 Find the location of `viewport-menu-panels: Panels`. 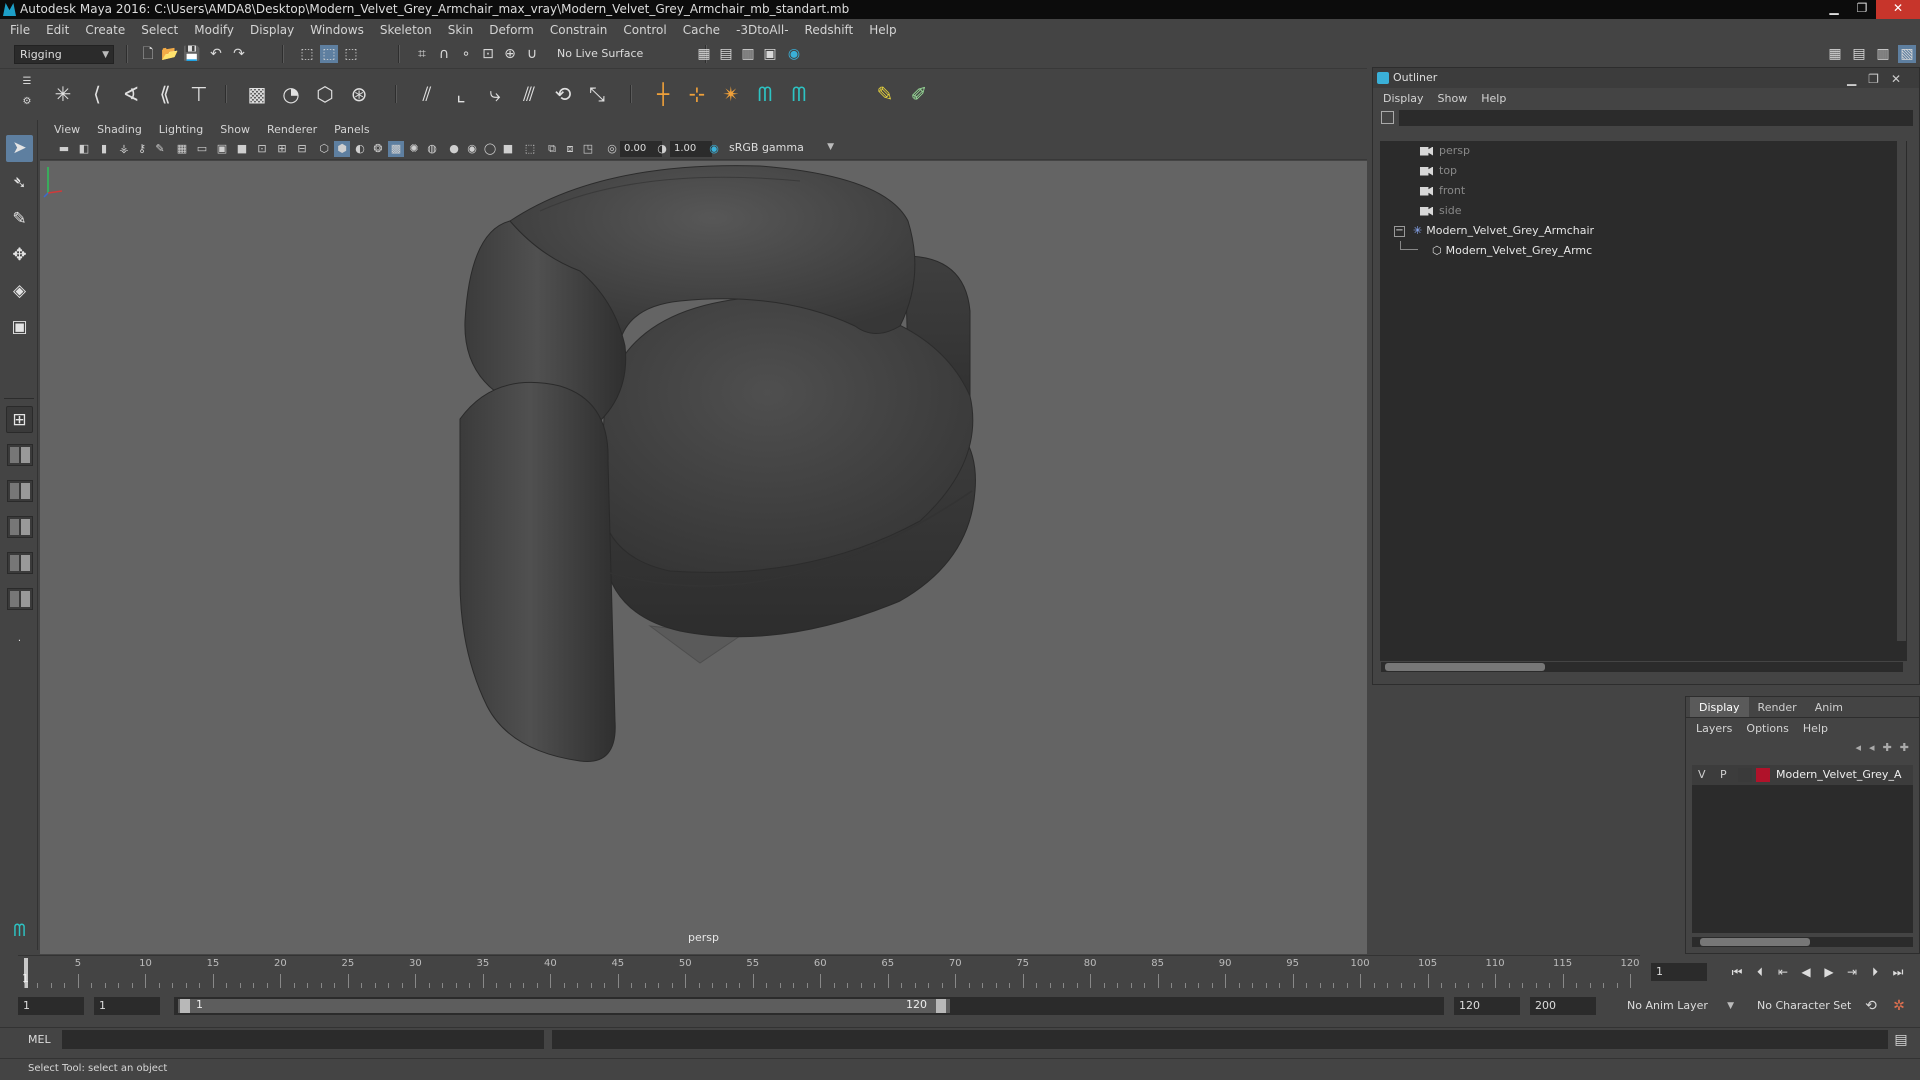

viewport-menu-panels: Panels is located at coordinates (351, 129).